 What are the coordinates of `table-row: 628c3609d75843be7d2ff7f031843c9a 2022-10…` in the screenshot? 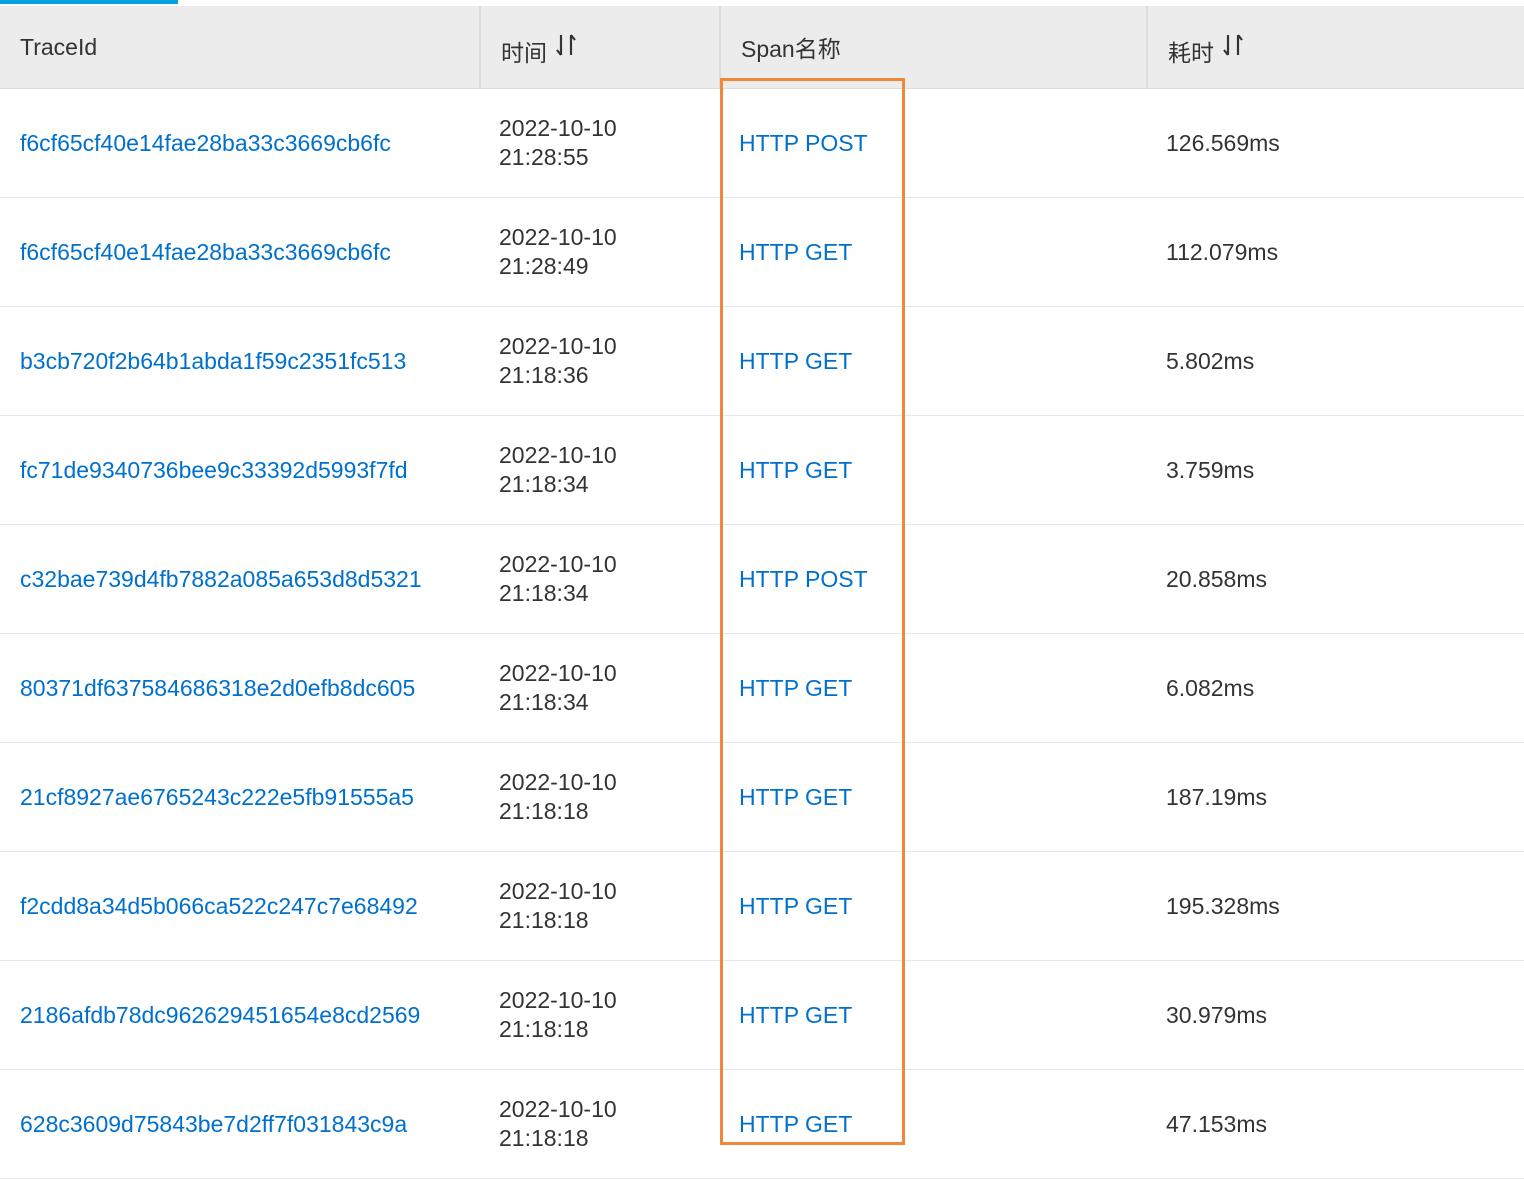 It's located at (762, 1124).